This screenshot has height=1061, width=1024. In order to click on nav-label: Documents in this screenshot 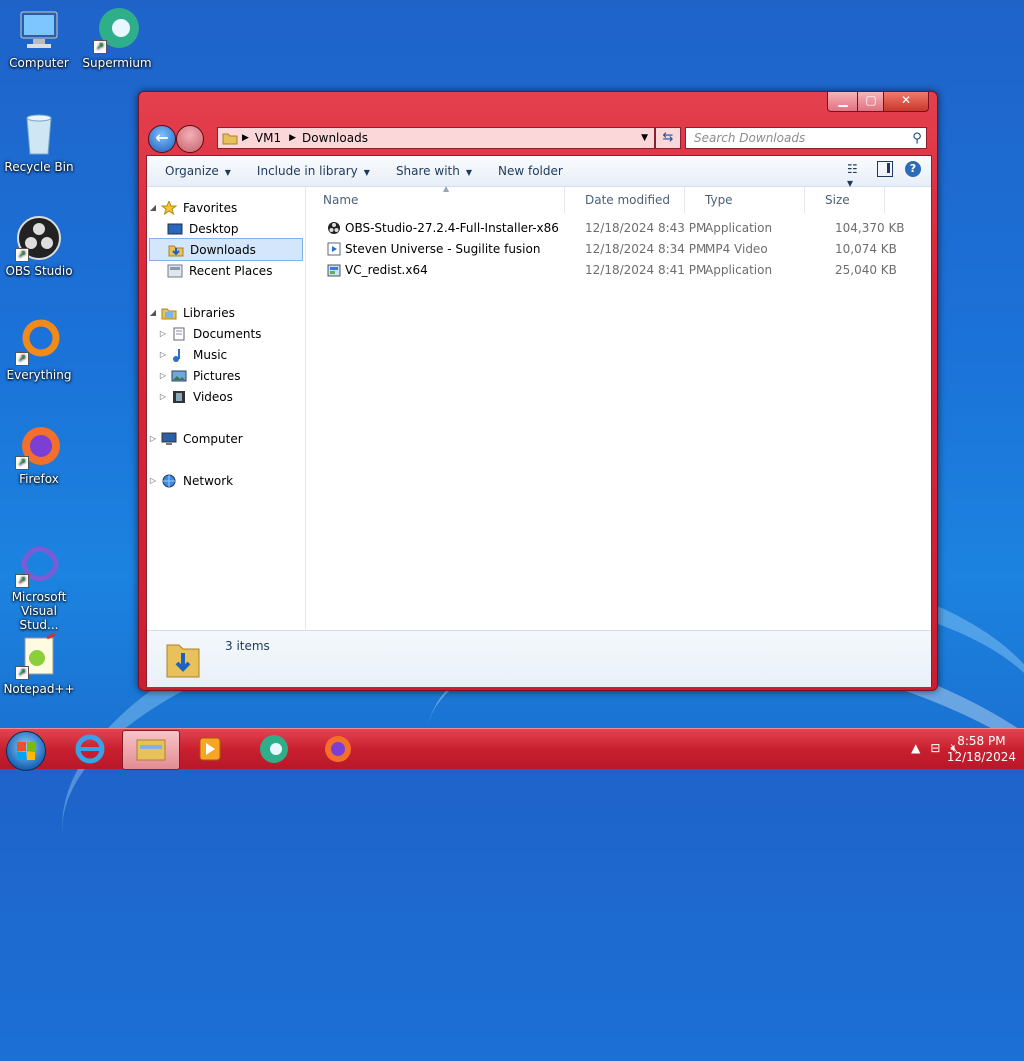, I will do `click(227, 333)`.